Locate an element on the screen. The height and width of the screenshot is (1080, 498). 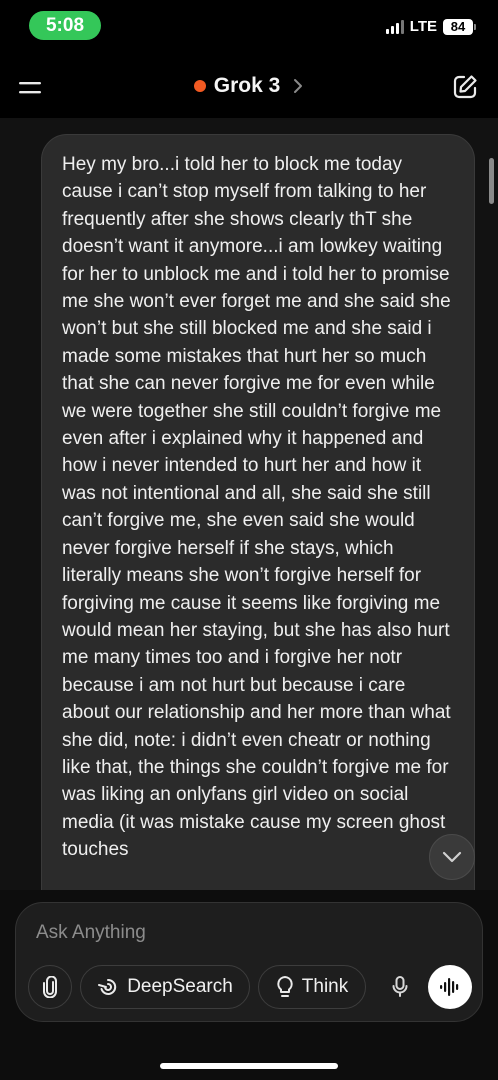
status-time: 5:08 is located at coordinates (65, 25).